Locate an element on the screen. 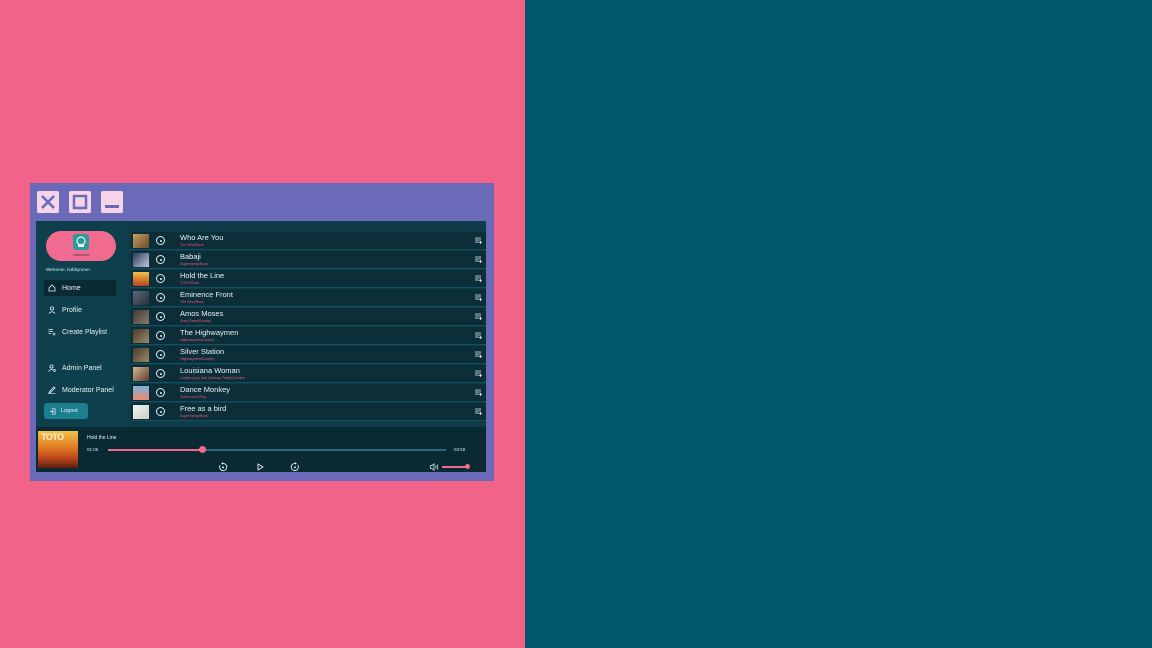 The width and height of the screenshot is (1152, 648). logo: harmonii is located at coordinates (81, 246).